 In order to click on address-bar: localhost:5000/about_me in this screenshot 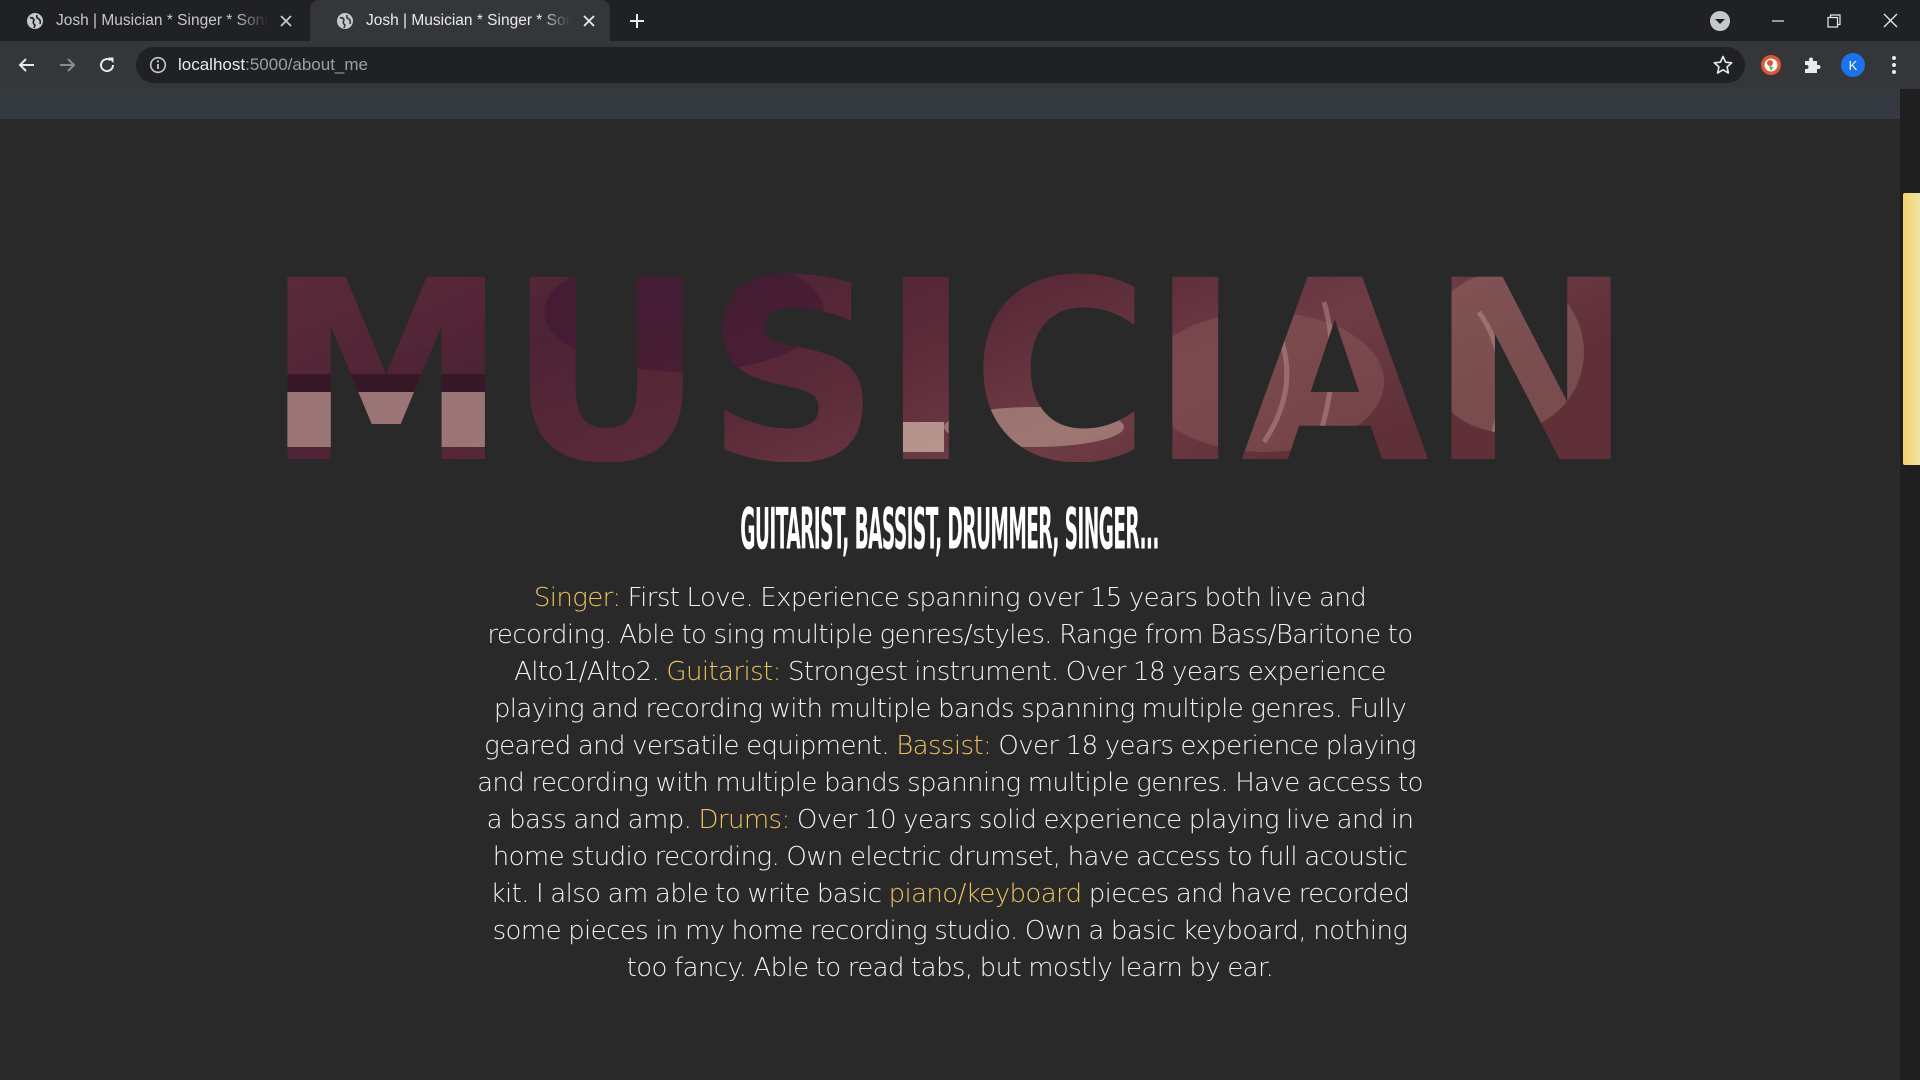, I will do `click(940, 65)`.